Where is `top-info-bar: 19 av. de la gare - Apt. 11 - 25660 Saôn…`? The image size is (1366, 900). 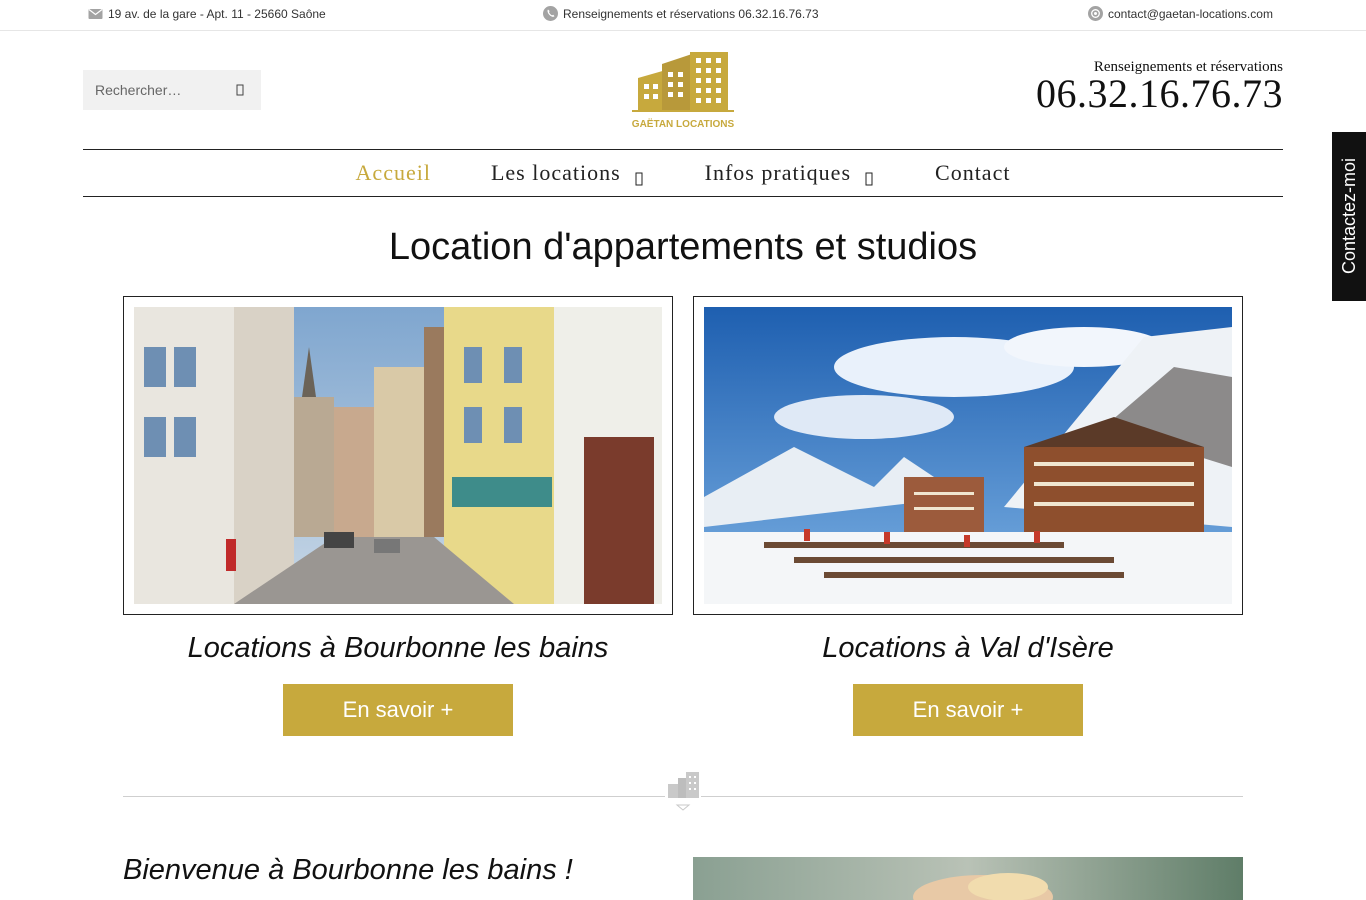 top-info-bar: 19 av. de la gare - Apt. 11 - 25660 Saôn… is located at coordinates (683, 15).